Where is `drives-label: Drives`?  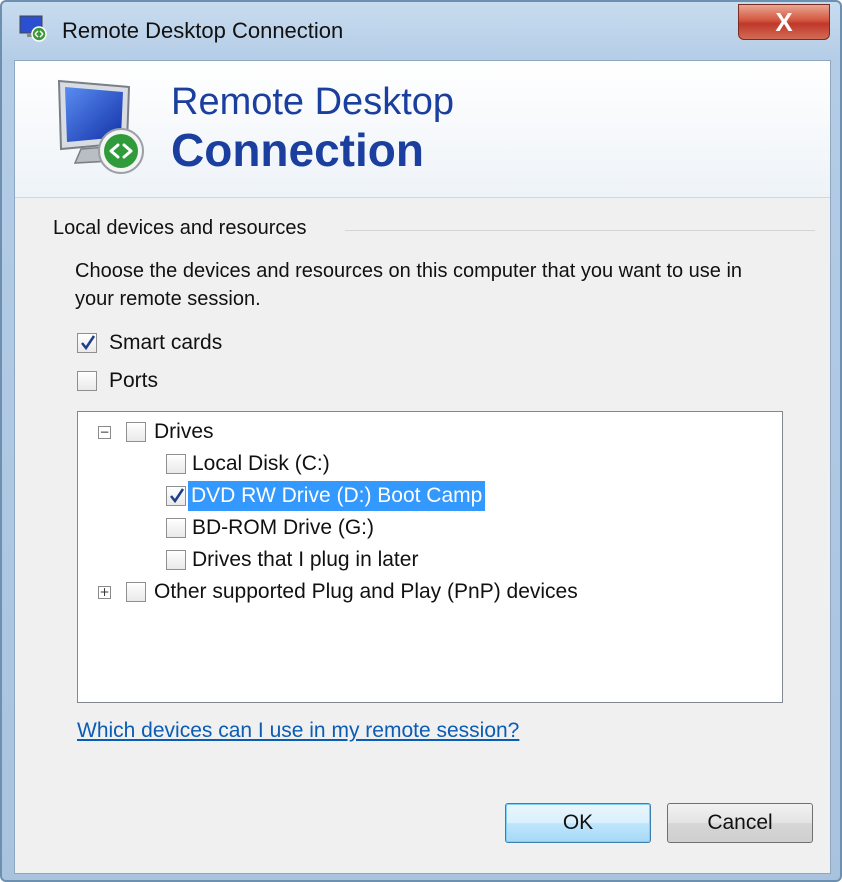 drives-label: Drives is located at coordinates (184, 432).